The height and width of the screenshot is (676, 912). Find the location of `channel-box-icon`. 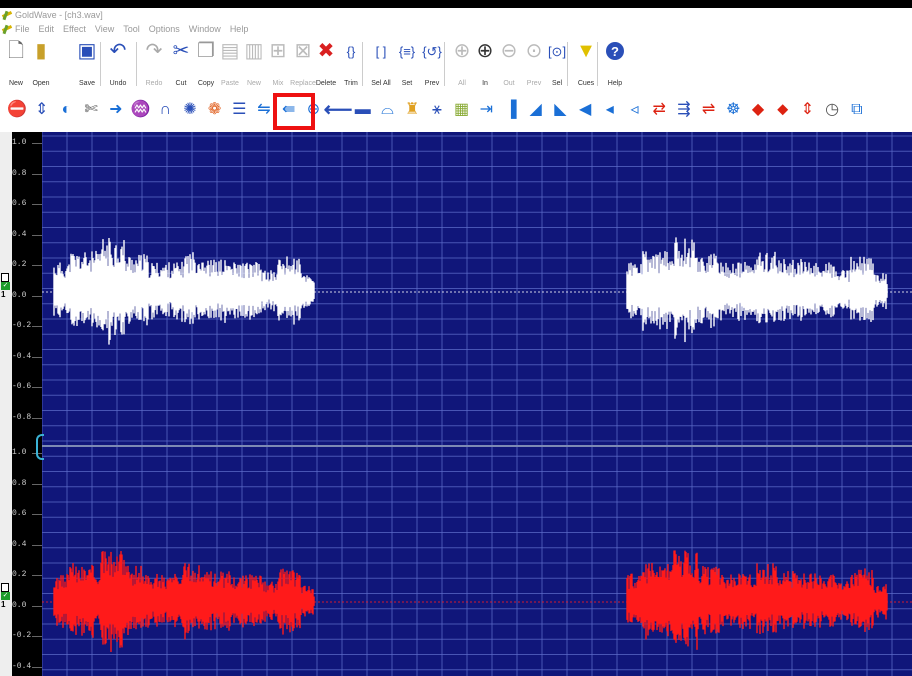

channel-box-icon is located at coordinates (5, 587).